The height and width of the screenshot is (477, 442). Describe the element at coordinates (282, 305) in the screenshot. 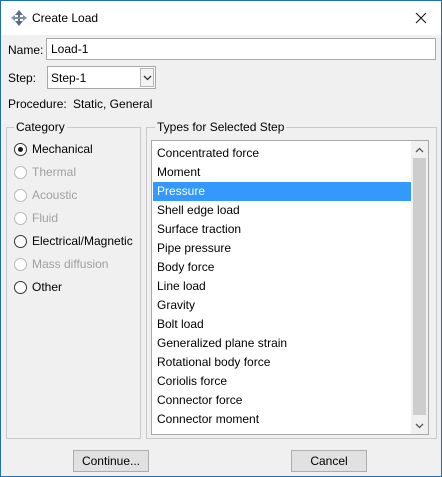

I see `list-item: Gravity` at that location.